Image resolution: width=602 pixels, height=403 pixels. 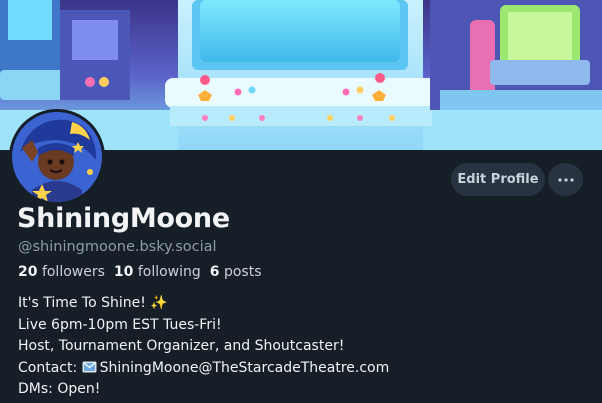 I want to click on avatar-illustration, so click(x=57, y=157).